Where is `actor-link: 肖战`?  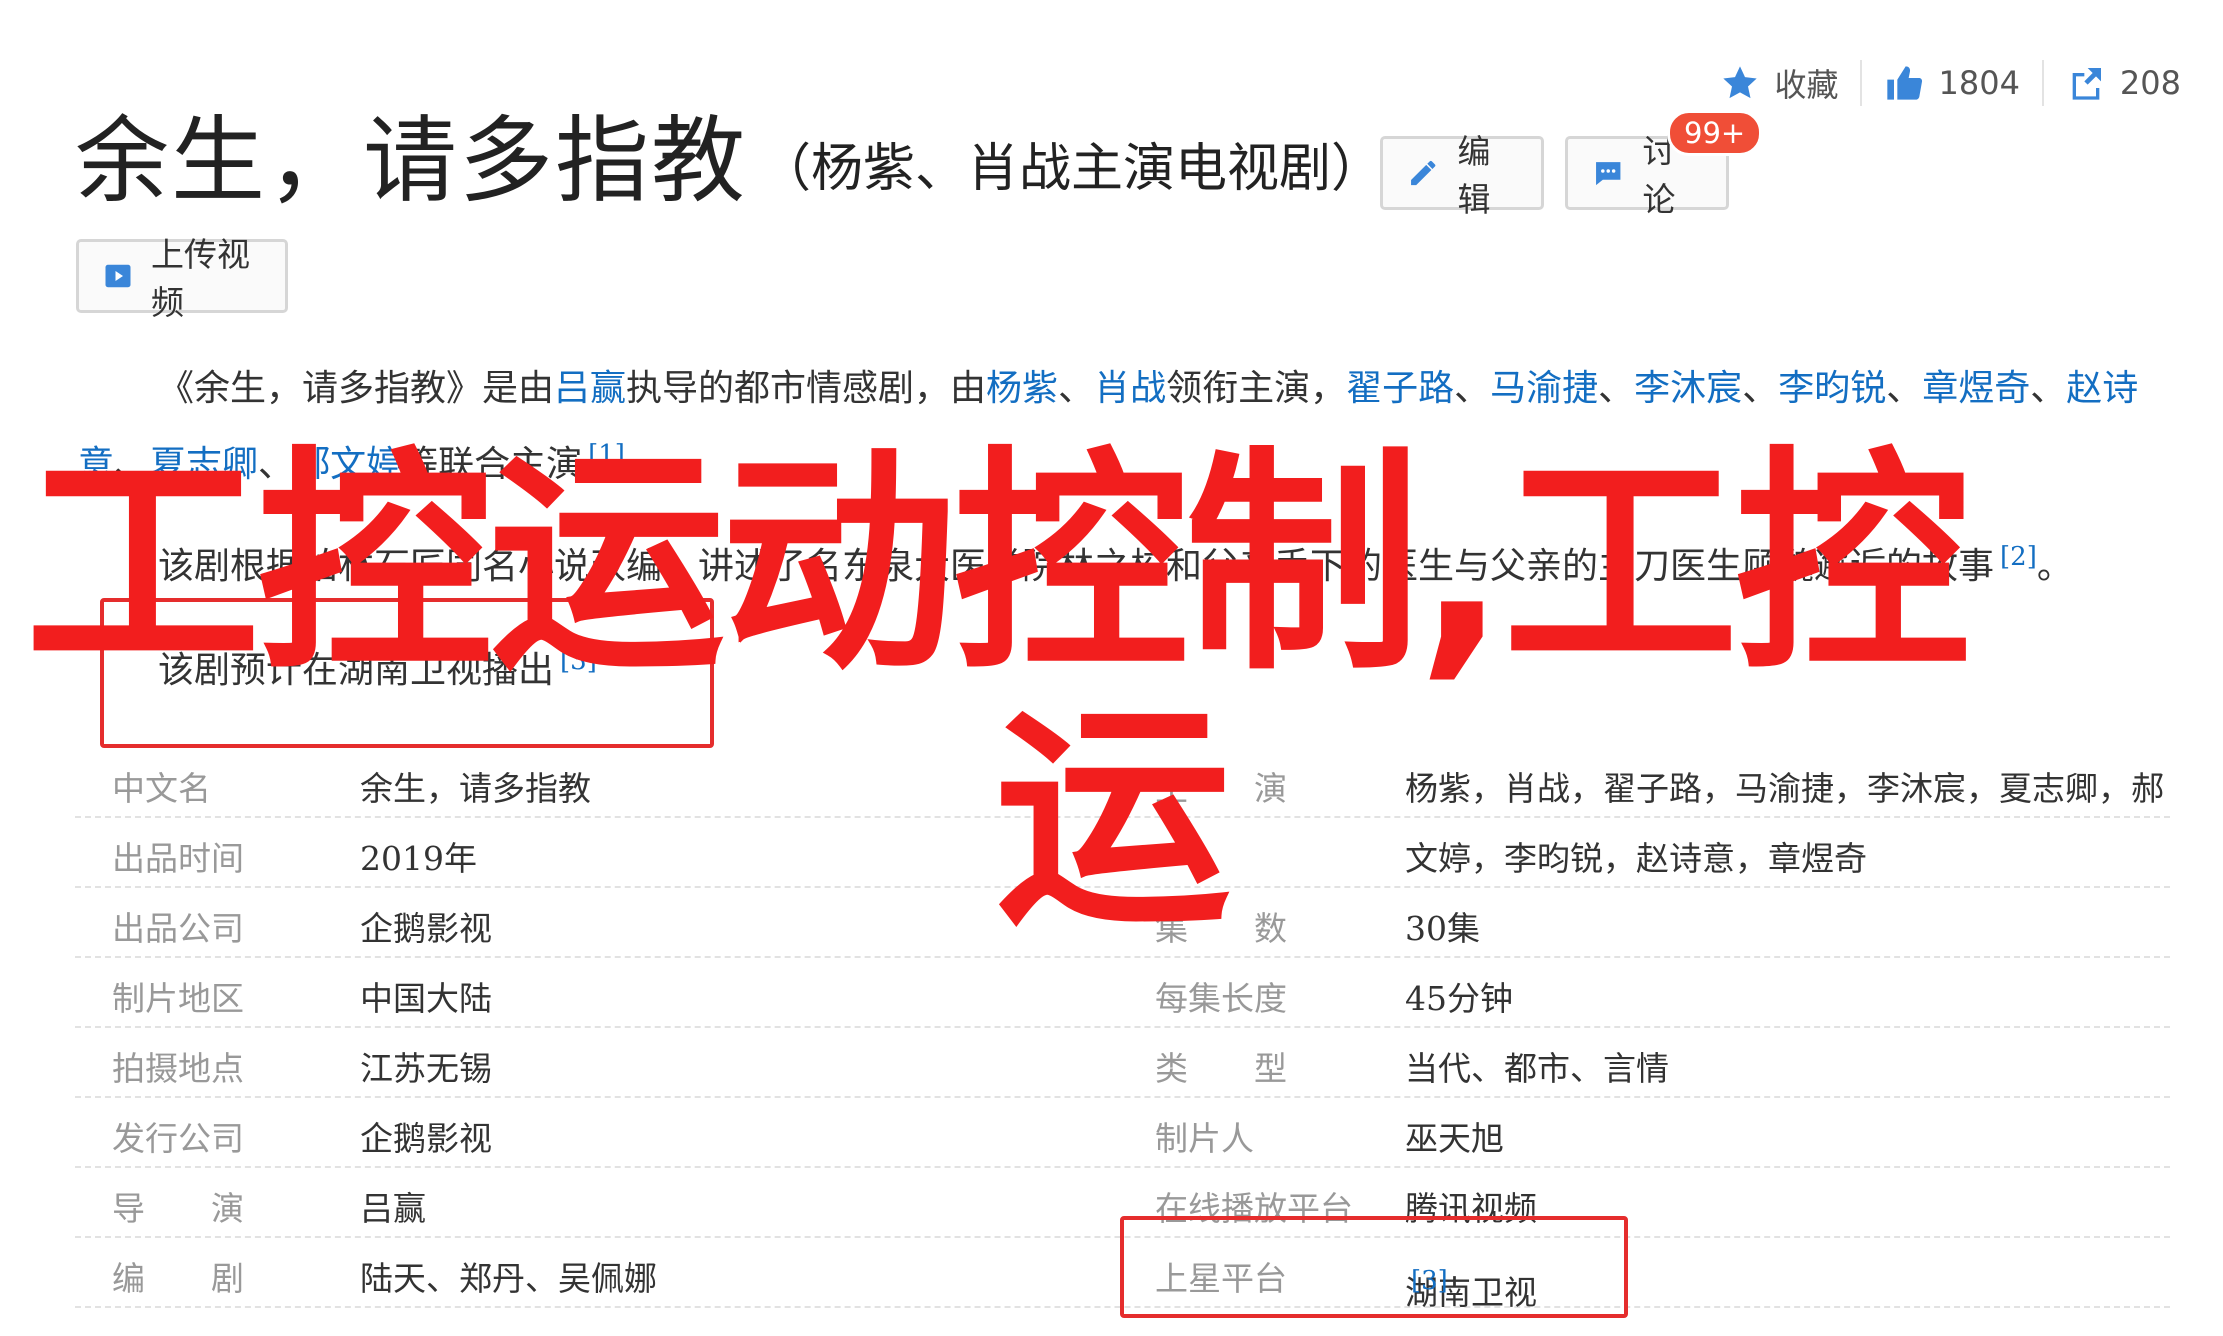
actor-link: 肖战 is located at coordinates (1130, 388).